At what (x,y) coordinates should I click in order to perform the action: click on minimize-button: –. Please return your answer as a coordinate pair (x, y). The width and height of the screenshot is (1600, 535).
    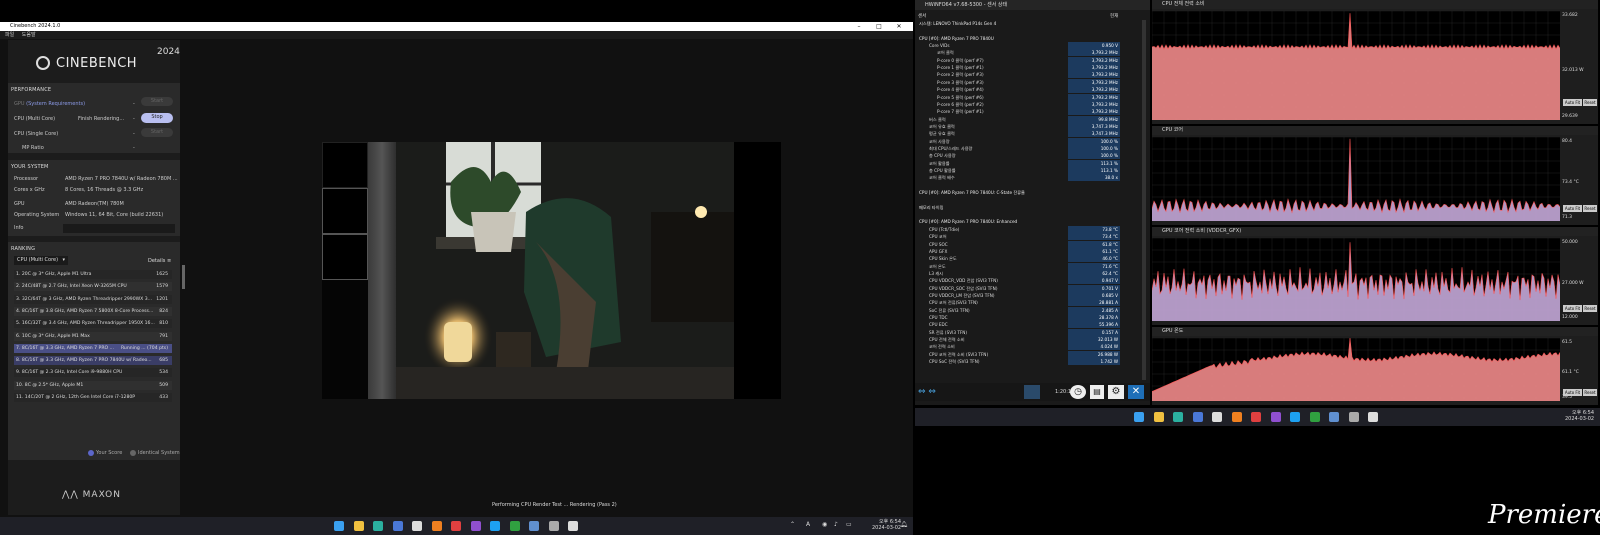
    Looking at the image, I should click on (859, 26).